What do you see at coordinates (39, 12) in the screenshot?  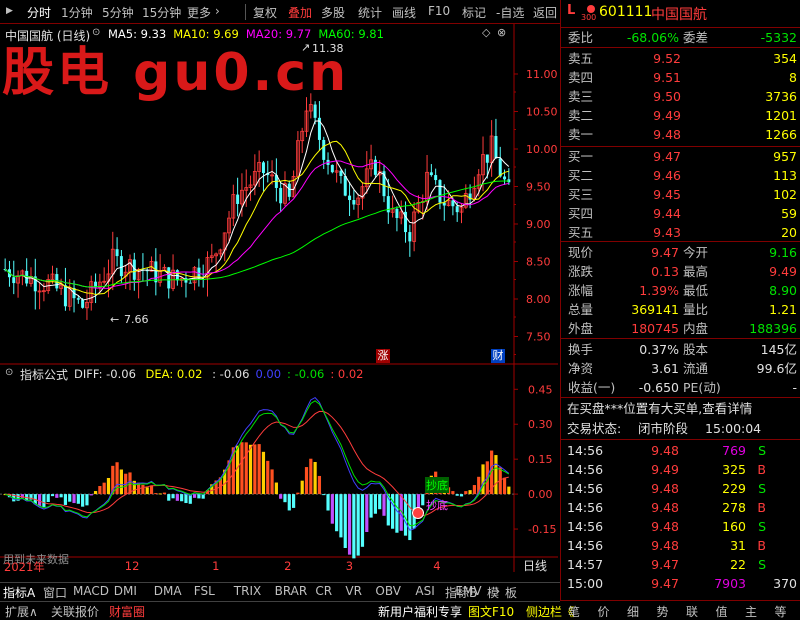 I see `tab-intraday: 分时` at bounding box center [39, 12].